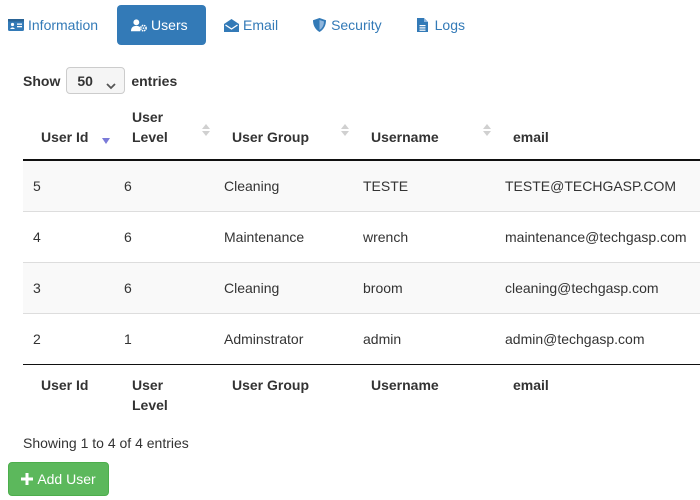  What do you see at coordinates (597, 236) in the screenshot?
I see `cell-email: maintenance@techgasp.com` at bounding box center [597, 236].